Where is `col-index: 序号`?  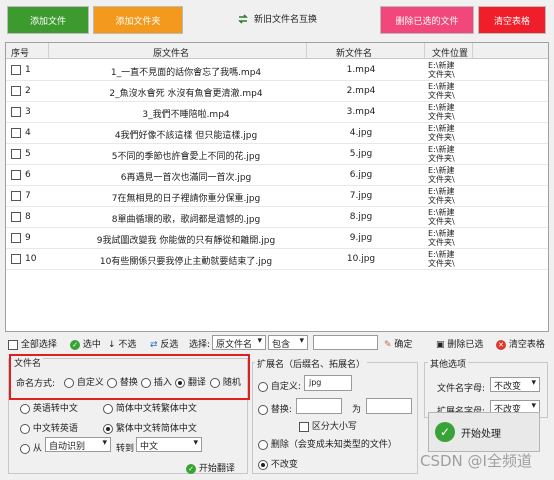
col-index: 序号 is located at coordinates (20, 54).